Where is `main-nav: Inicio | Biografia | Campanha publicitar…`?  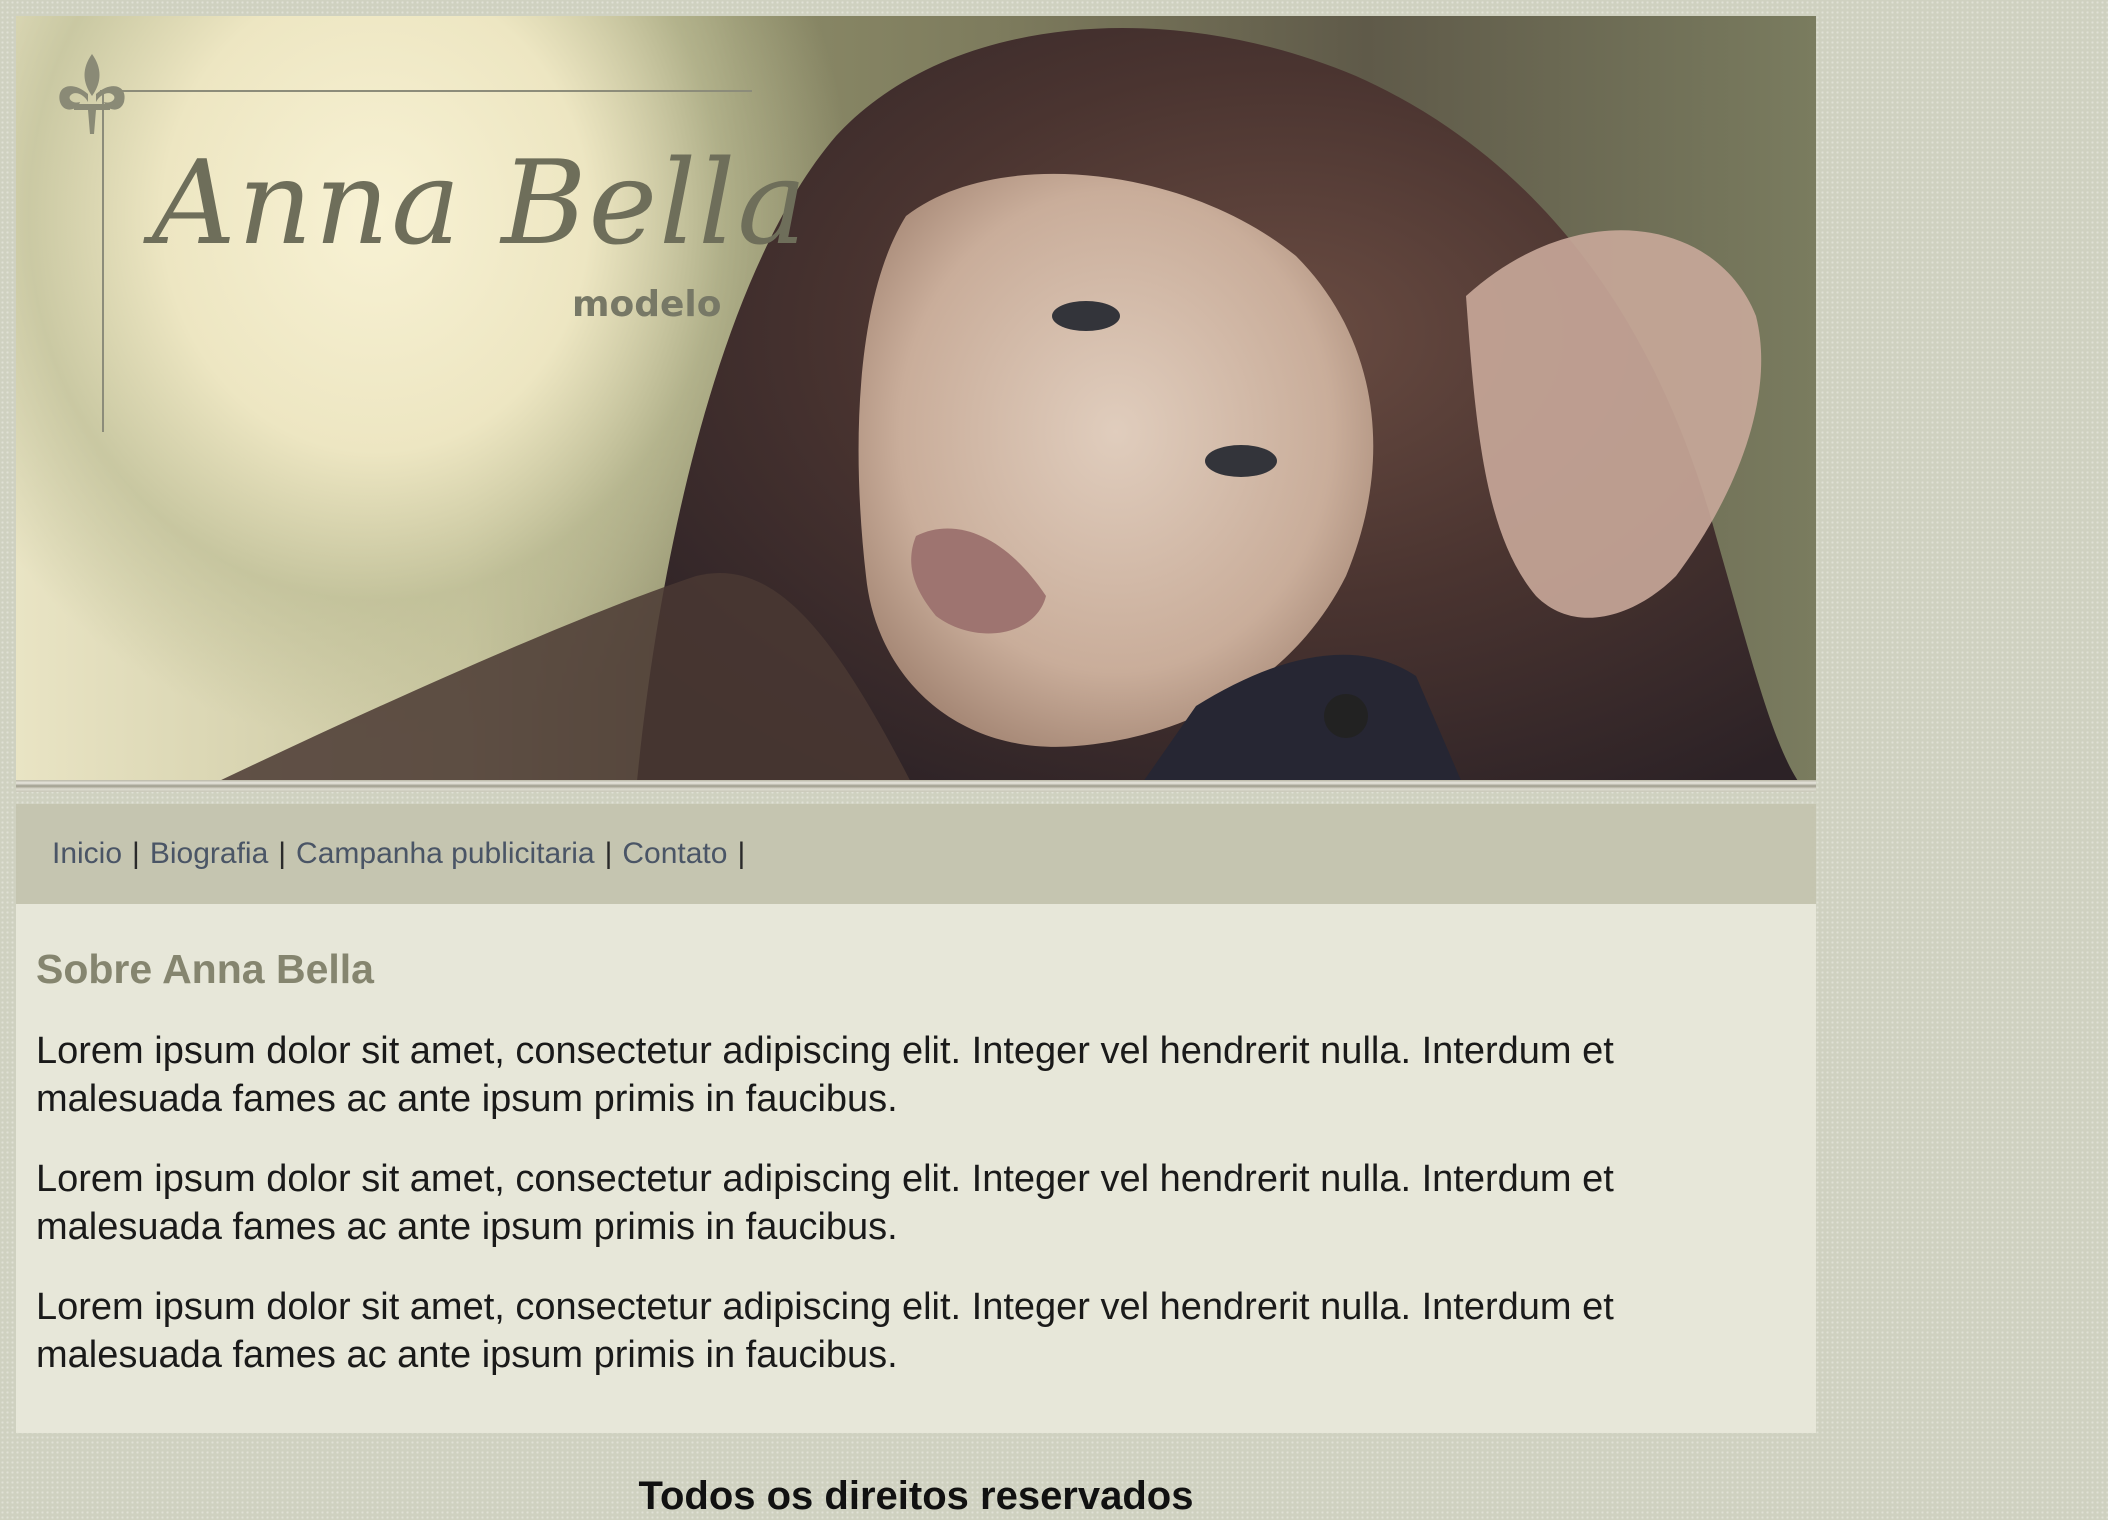
main-nav: Inicio | Biografia | Campanha publicitar… is located at coordinates (916, 854).